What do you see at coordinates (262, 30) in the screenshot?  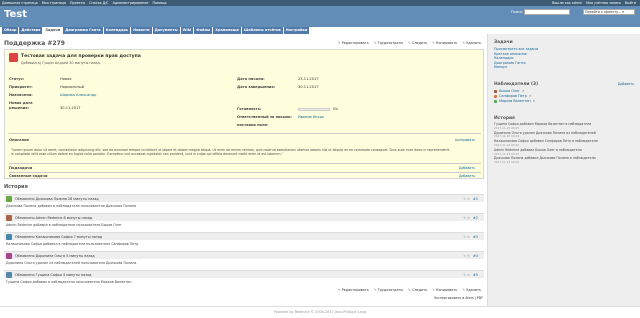 I see `tab-10: Шаблоны отчётов` at bounding box center [262, 30].